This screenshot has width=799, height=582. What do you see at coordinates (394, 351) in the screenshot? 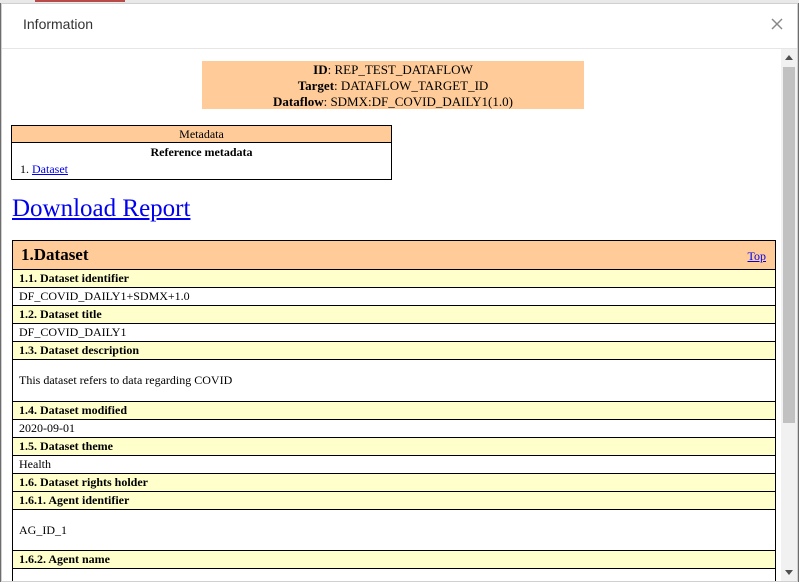
I see `row-label: 1.3. Dataset description` at bounding box center [394, 351].